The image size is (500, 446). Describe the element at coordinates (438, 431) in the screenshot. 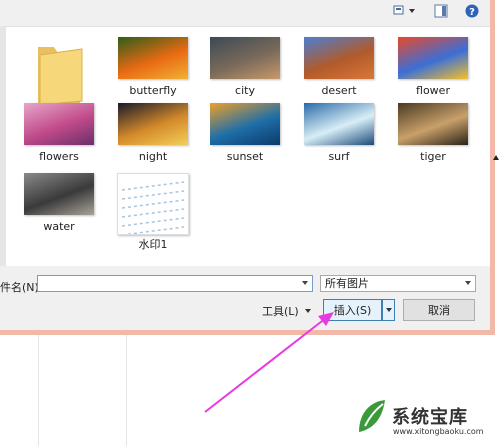

I see `watermark-url: www.xitongbaoku.com` at that location.